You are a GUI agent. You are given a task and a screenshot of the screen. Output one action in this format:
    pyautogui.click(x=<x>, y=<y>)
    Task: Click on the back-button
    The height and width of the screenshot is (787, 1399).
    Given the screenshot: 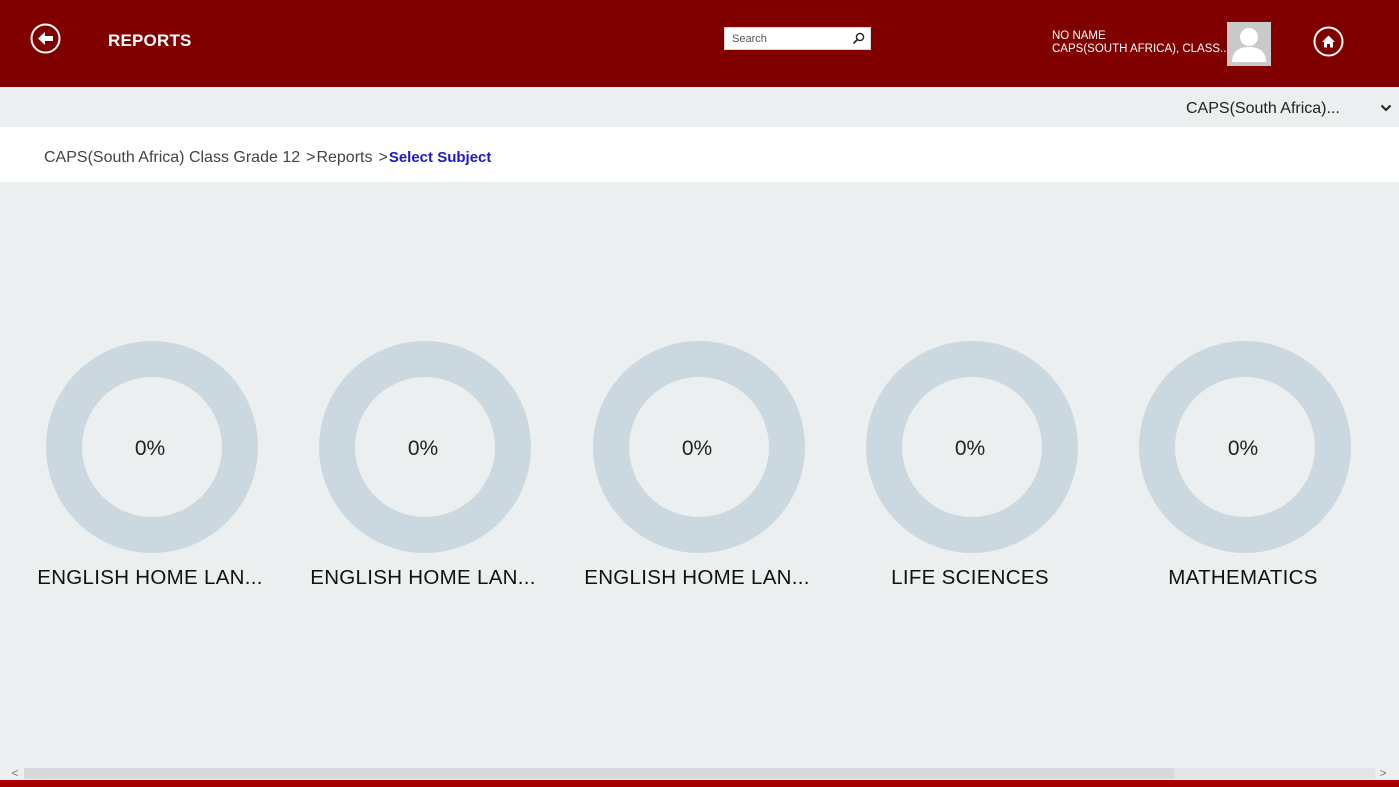 What is the action you would take?
    pyautogui.click(x=45, y=38)
    